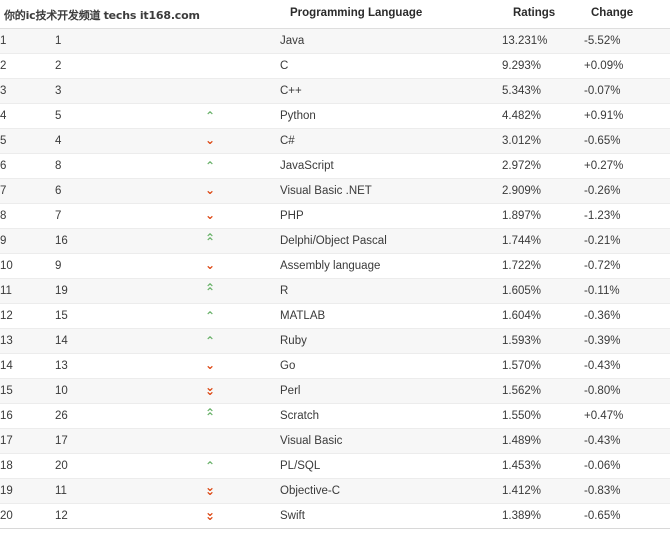 Image resolution: width=670 pixels, height=546 pixels. Describe the element at coordinates (543, 66) in the screenshot. I see `cell-ratings: 9.293%` at that location.